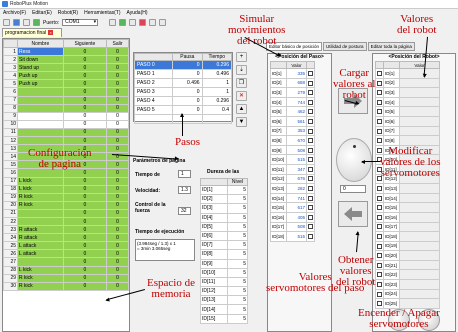 The image size is (458, 332). I want to click on servo-row: ID[11] 347, so click(292, 169).